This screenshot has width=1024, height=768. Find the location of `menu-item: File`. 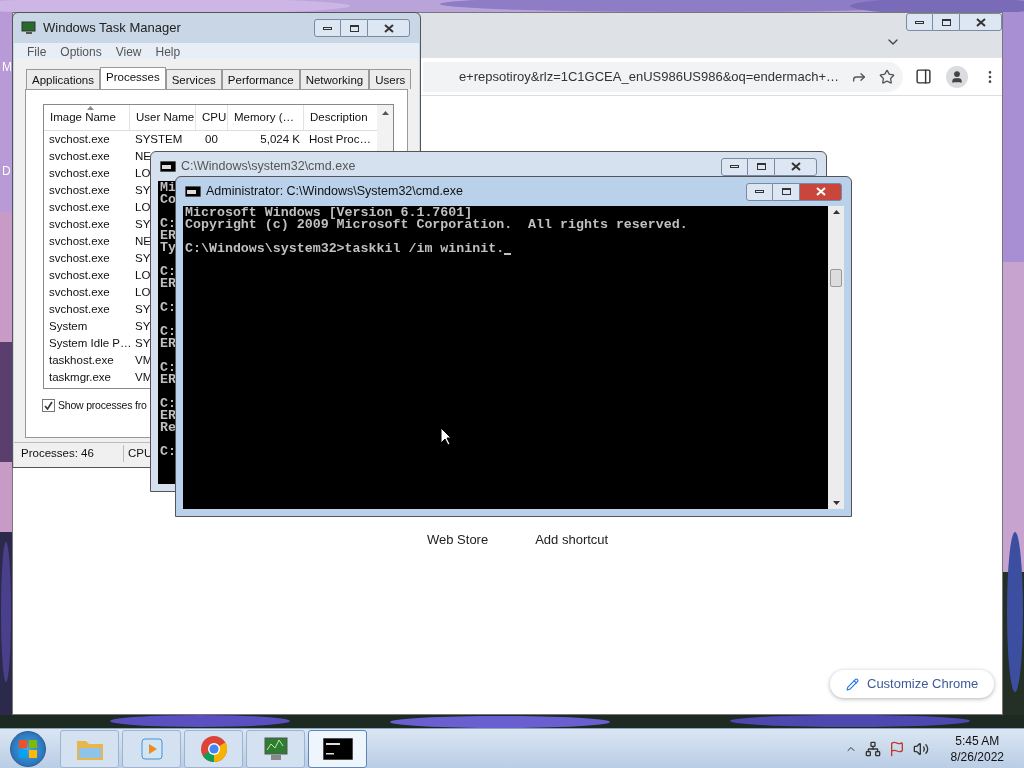

menu-item: File is located at coordinates (37, 51).